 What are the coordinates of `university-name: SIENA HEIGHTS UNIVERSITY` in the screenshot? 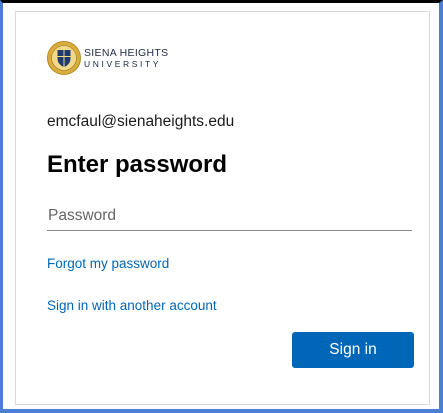 It's located at (126, 57).